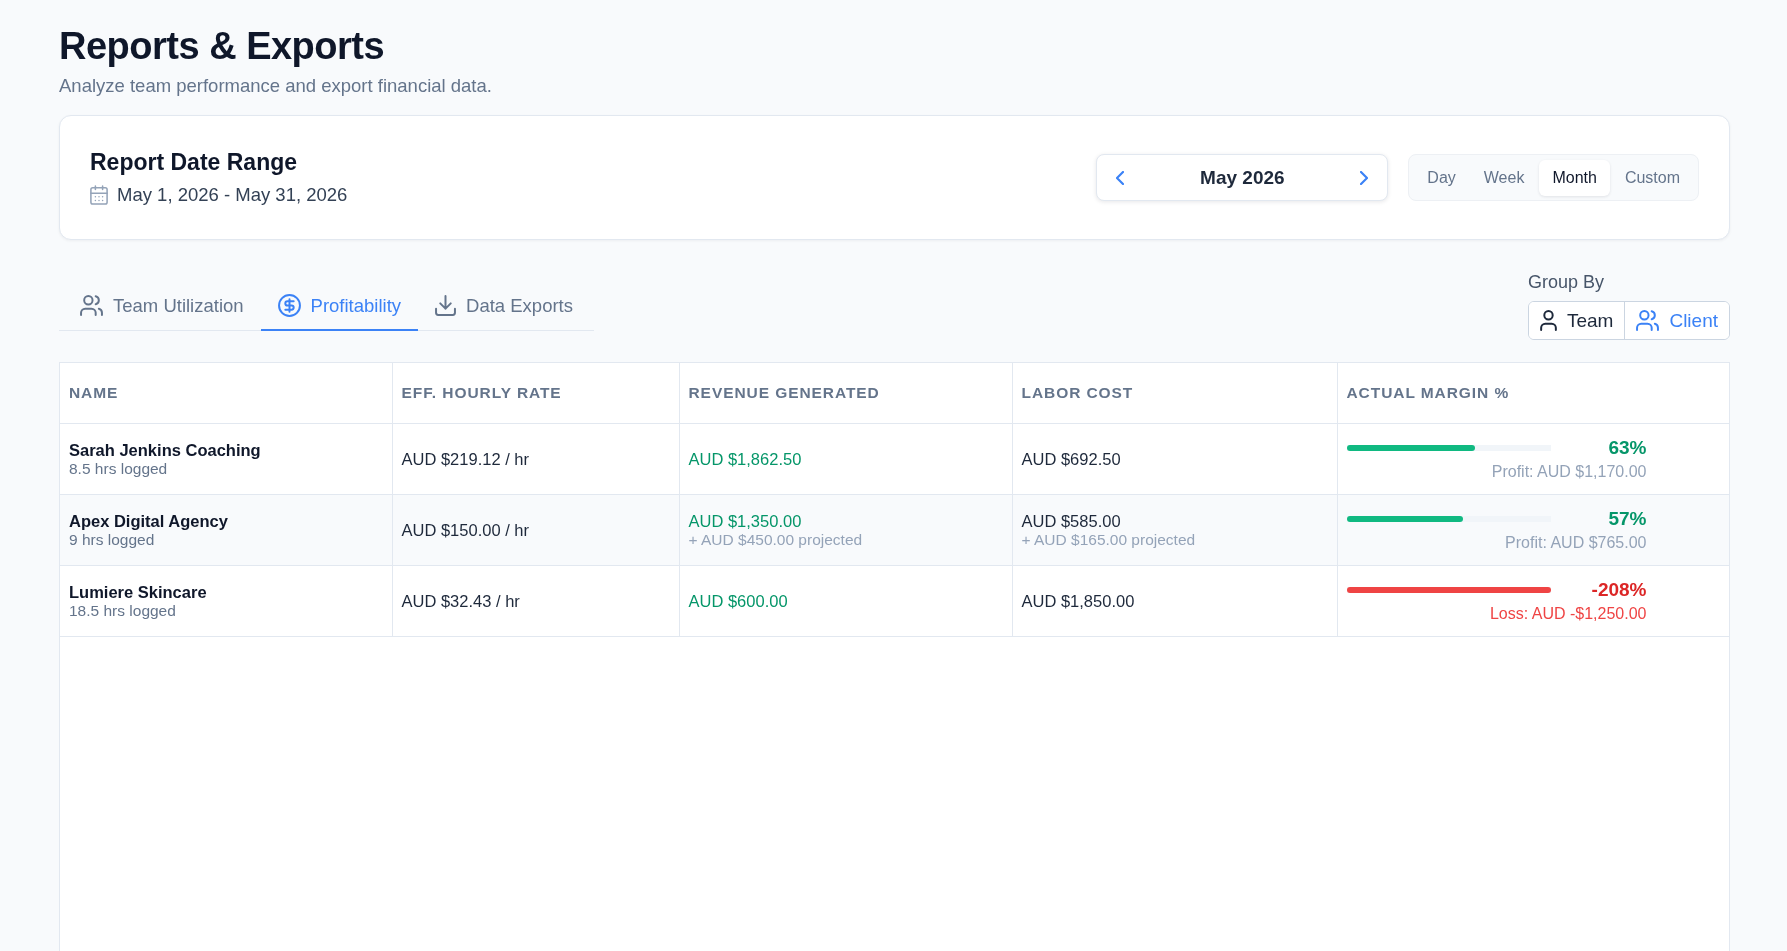 The height and width of the screenshot is (951, 1787). Describe the element at coordinates (232, 195) in the screenshot. I see `date-range-text: May 1, 2026 - May 31, 2026` at that location.